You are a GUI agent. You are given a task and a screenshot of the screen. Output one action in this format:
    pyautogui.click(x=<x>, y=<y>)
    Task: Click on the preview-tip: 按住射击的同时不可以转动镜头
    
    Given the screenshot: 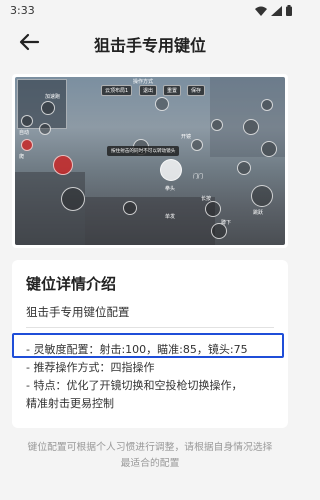 What is the action you would take?
    pyautogui.click(x=143, y=151)
    